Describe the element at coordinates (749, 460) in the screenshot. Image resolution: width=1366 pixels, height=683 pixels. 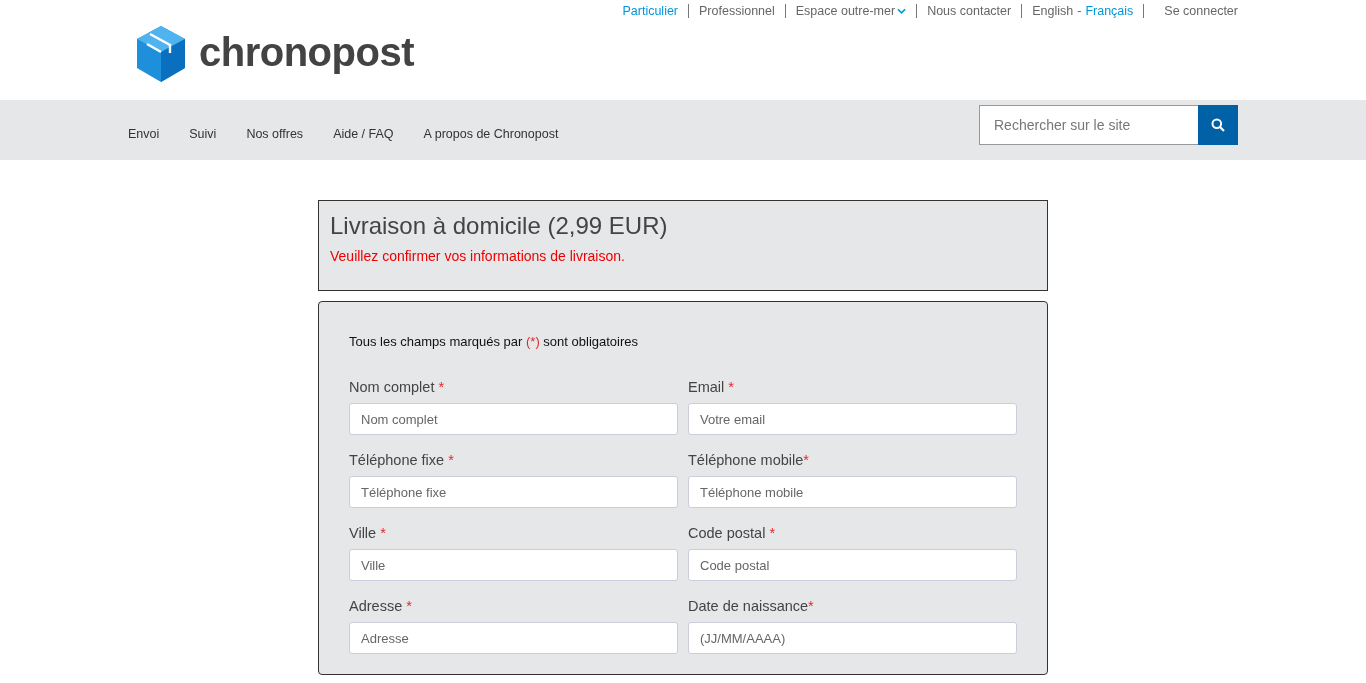
I see `field-label: Téléphone mobile*` at that location.